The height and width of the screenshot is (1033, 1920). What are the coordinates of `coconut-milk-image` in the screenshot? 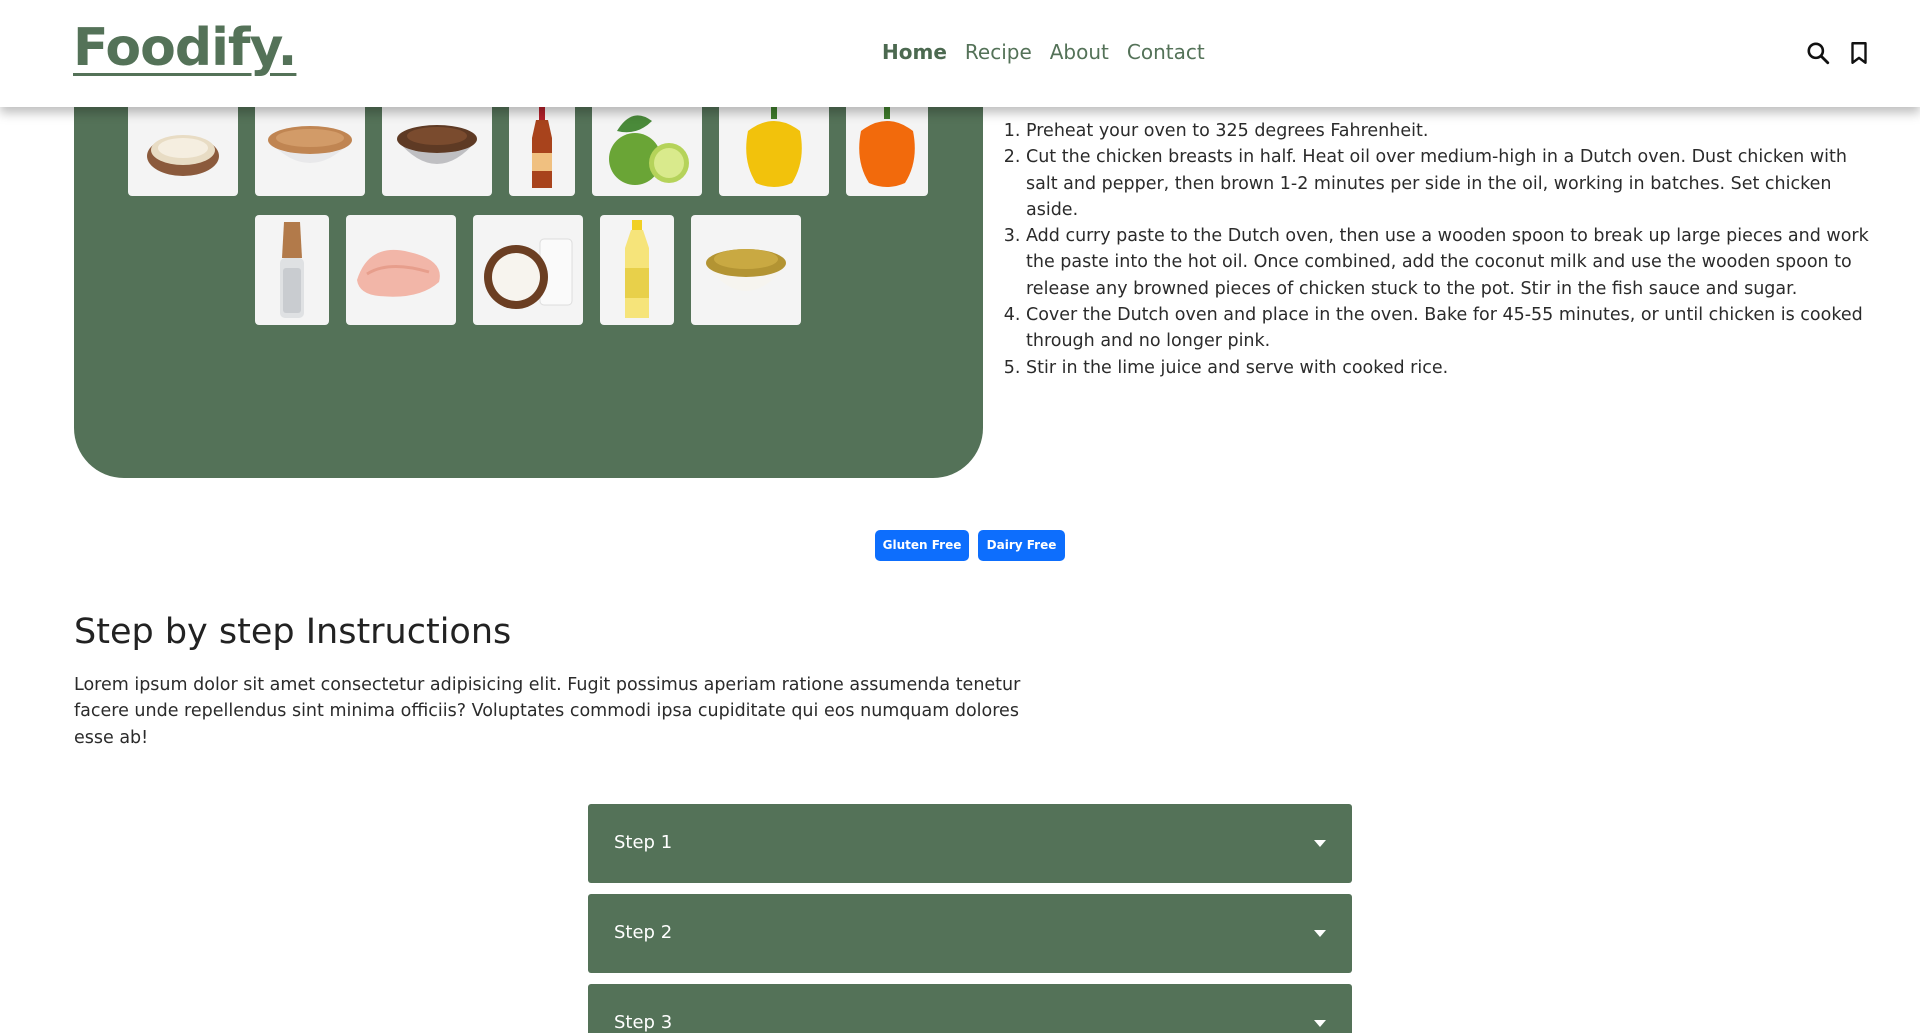 It's located at (528, 270).